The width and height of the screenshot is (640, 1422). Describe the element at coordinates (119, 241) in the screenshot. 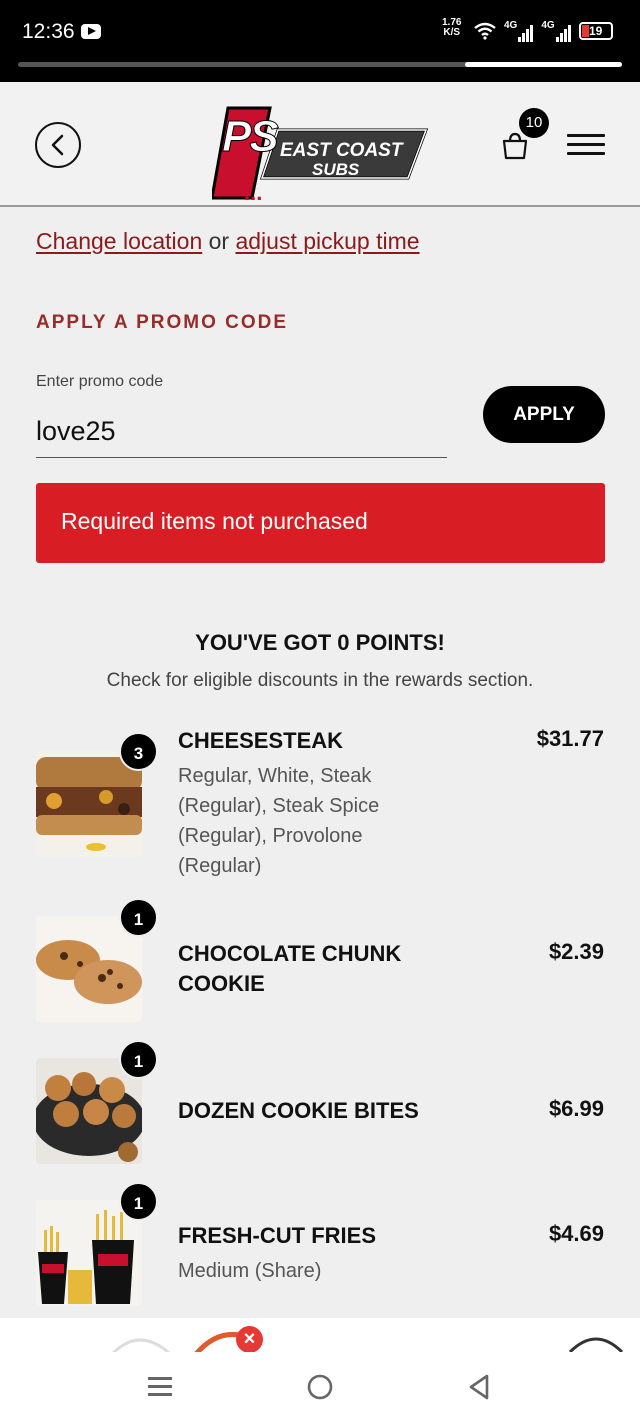

I see `change-location-link: Change location` at that location.